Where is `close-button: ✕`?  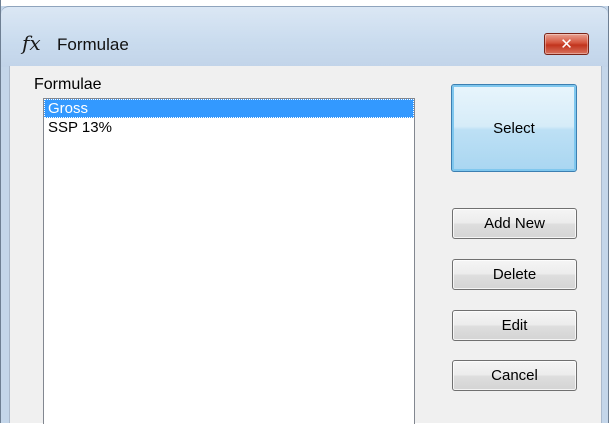 close-button: ✕ is located at coordinates (566, 44).